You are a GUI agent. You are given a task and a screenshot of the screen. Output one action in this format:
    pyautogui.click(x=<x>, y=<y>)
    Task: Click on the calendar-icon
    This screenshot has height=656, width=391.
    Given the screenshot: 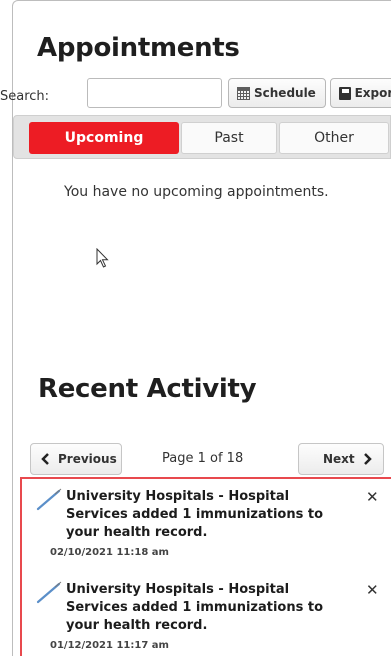 What is the action you would take?
    pyautogui.click(x=243, y=93)
    